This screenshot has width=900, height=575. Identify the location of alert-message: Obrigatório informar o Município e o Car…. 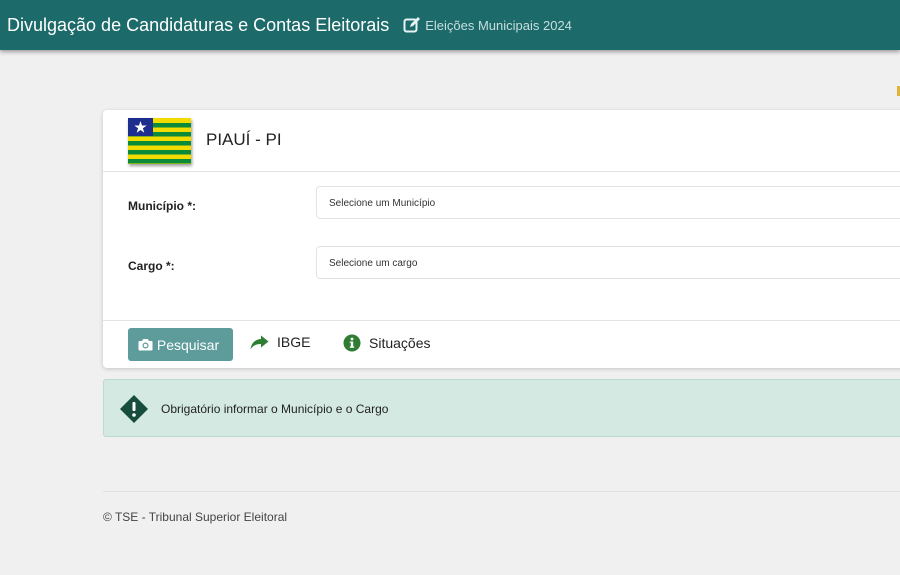
(275, 409).